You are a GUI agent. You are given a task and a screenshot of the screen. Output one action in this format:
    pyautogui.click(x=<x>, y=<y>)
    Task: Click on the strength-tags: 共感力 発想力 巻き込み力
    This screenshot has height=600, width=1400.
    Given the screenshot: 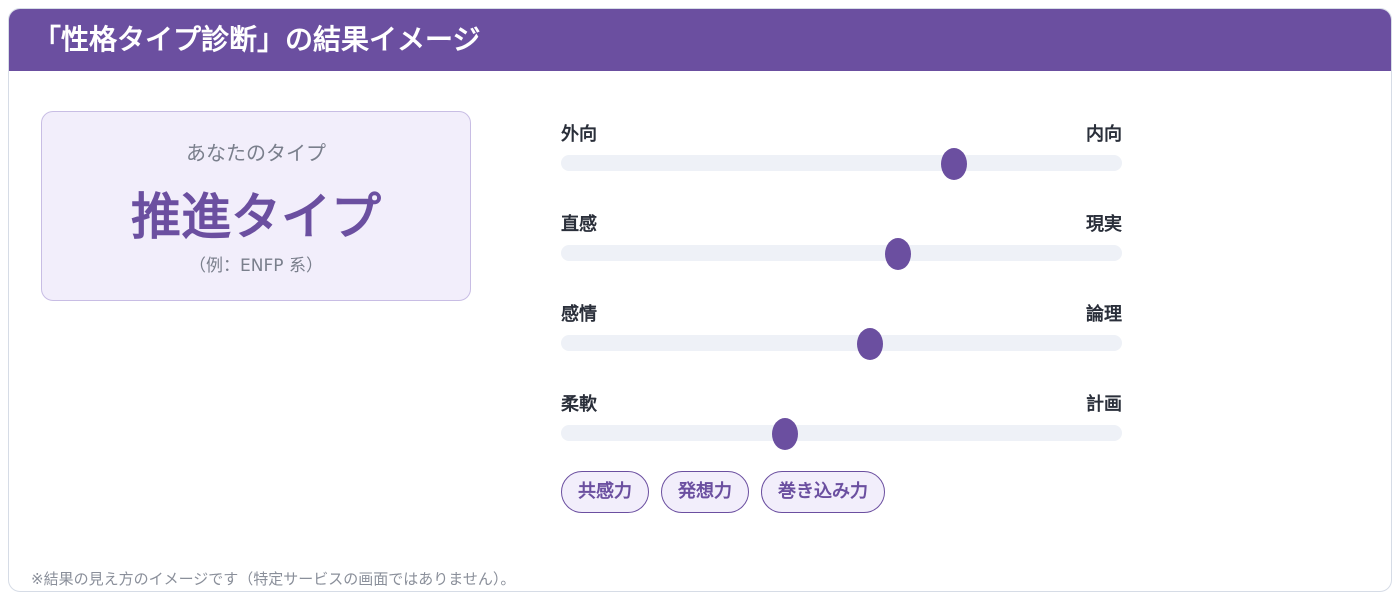 What is the action you would take?
    pyautogui.click(x=729, y=493)
    